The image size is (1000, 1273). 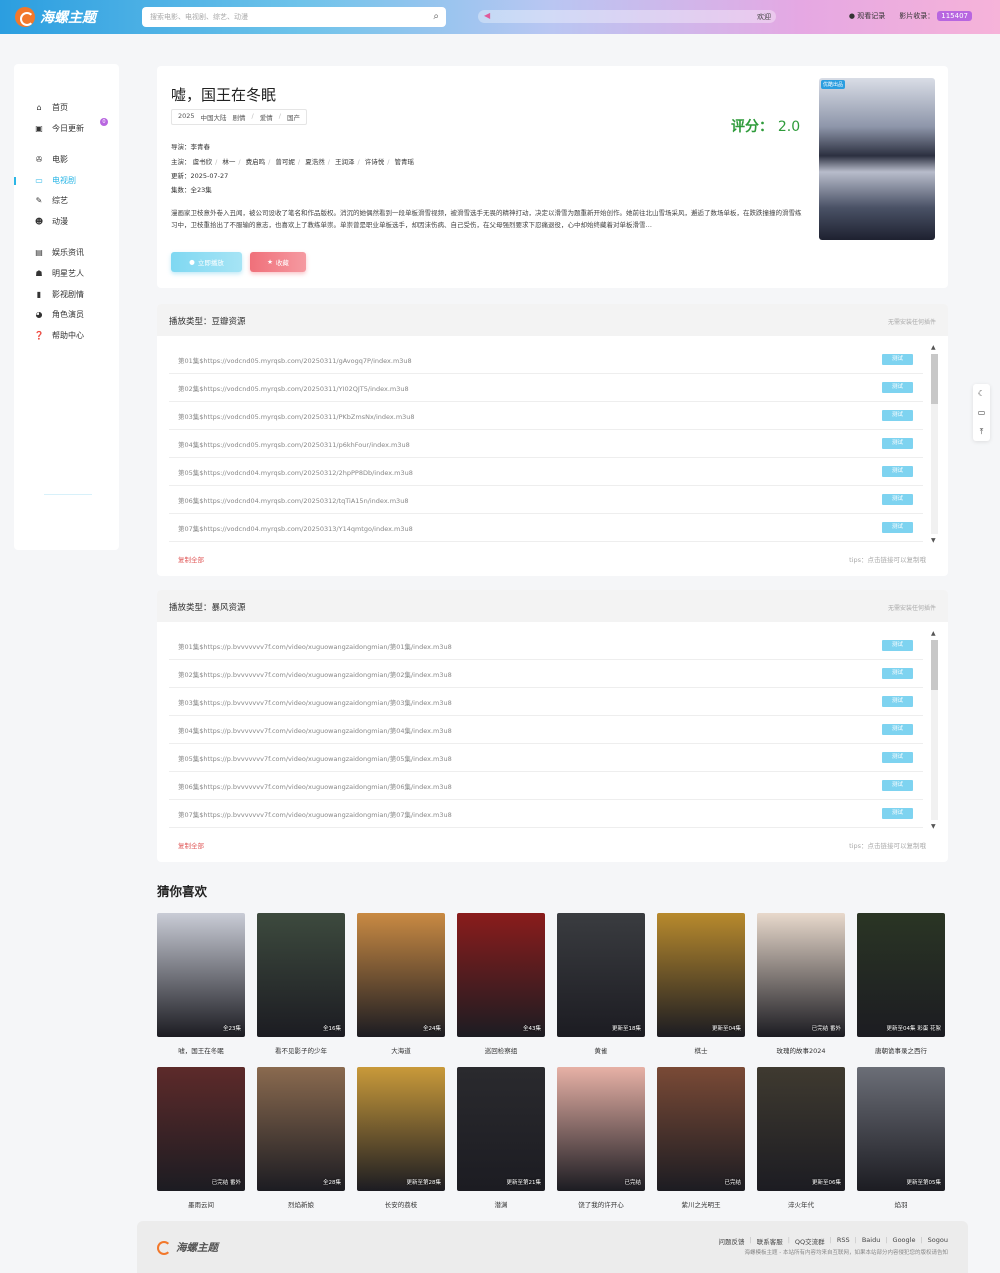 What do you see at coordinates (201, 147) in the screenshot?
I see `director-name: 李青春` at bounding box center [201, 147].